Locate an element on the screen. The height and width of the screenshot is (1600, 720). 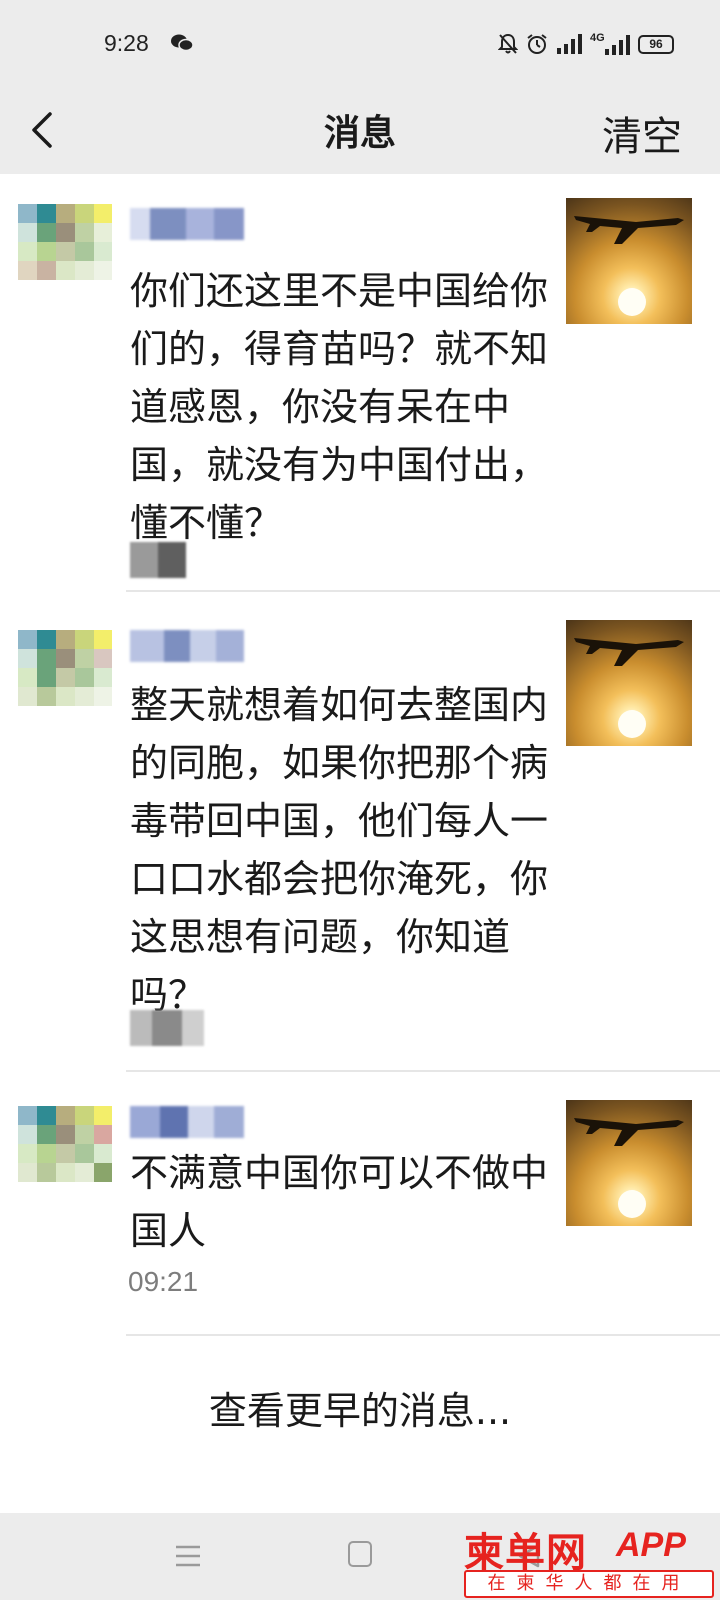
message-text: 不满意中国你可以不做中国人 is located at coordinates (339, 1202).